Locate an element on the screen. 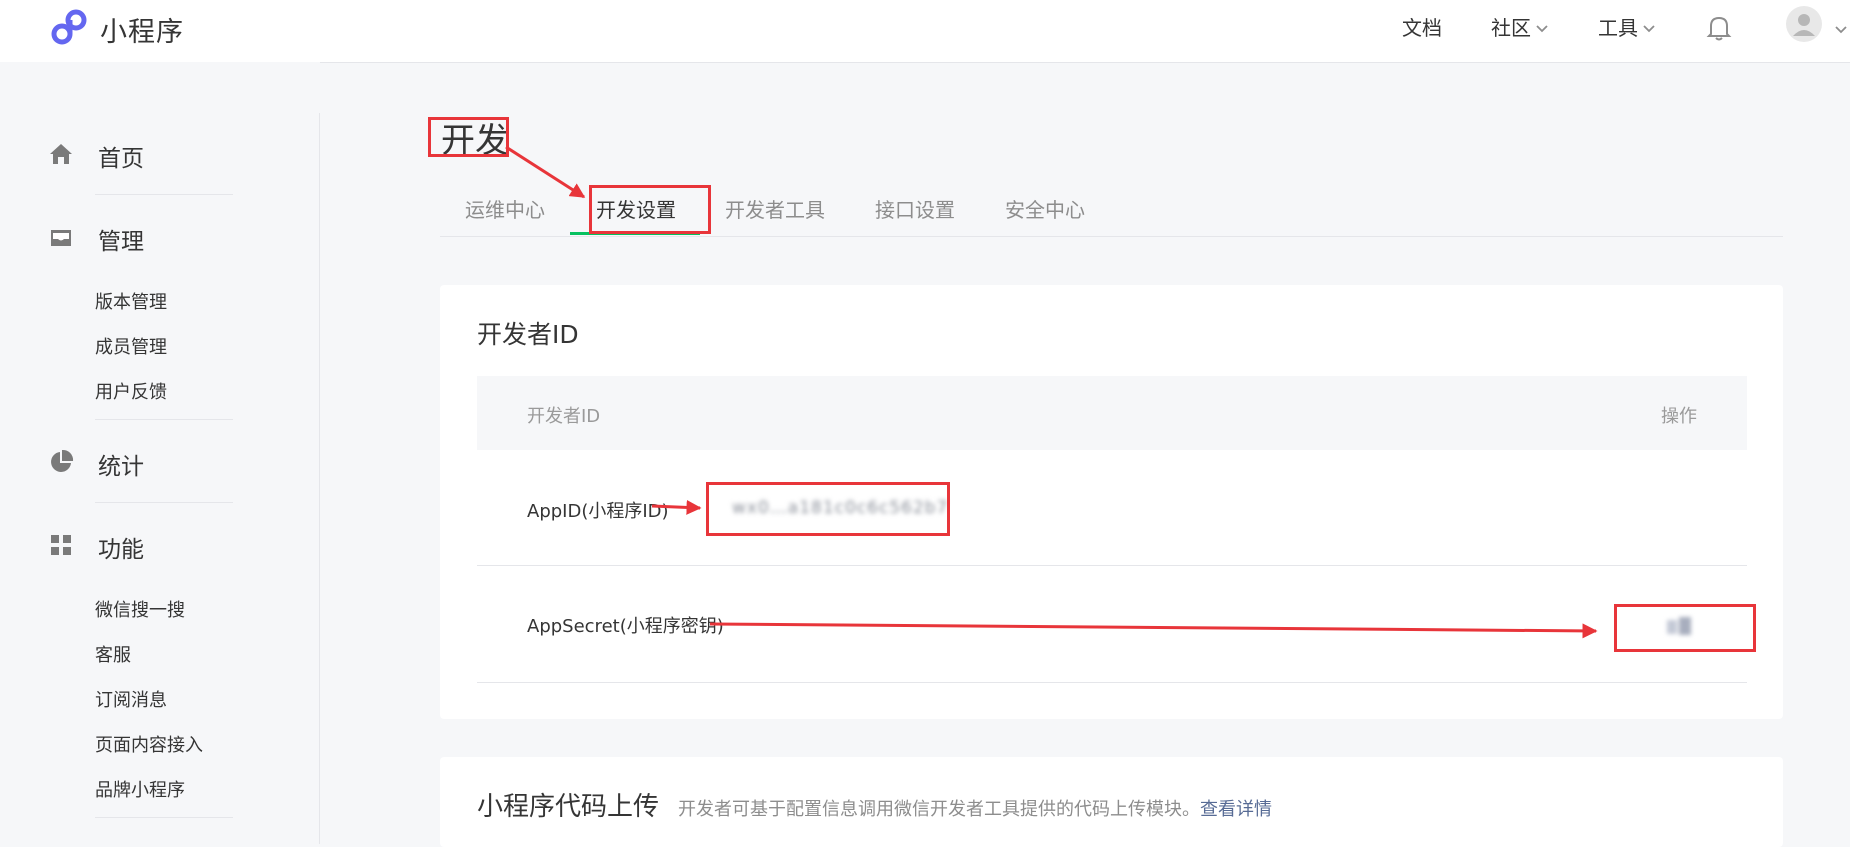 Image resolution: width=1850 pixels, height=847 pixels. arrow-to-appsecret is located at coordinates (1153, 630).